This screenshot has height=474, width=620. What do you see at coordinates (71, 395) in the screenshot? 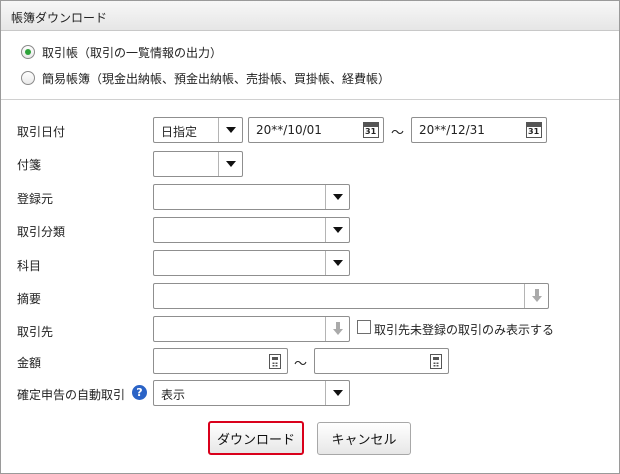
I see `tax-auto-label: 確定申告の自動取引` at bounding box center [71, 395].